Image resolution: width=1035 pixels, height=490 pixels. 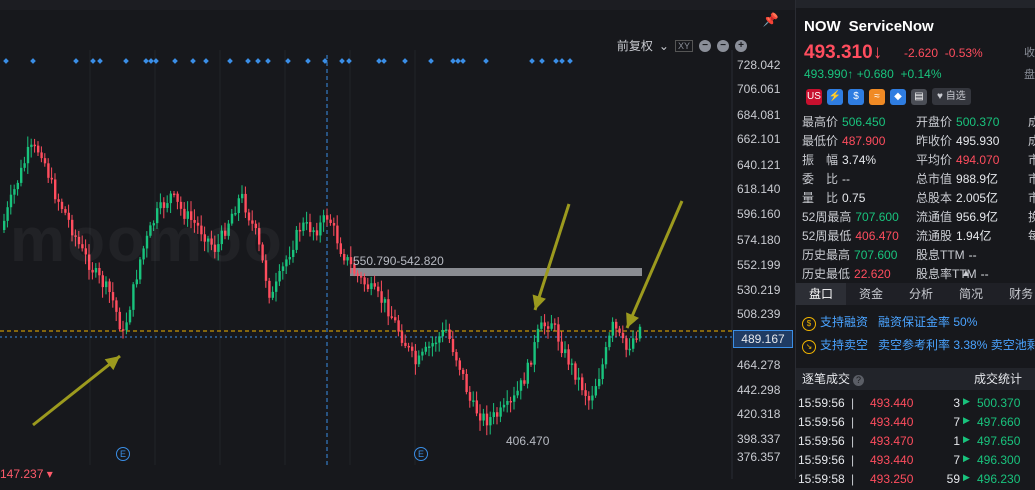 I want to click on minus-zoom-icon: −, so click(x=705, y=45).